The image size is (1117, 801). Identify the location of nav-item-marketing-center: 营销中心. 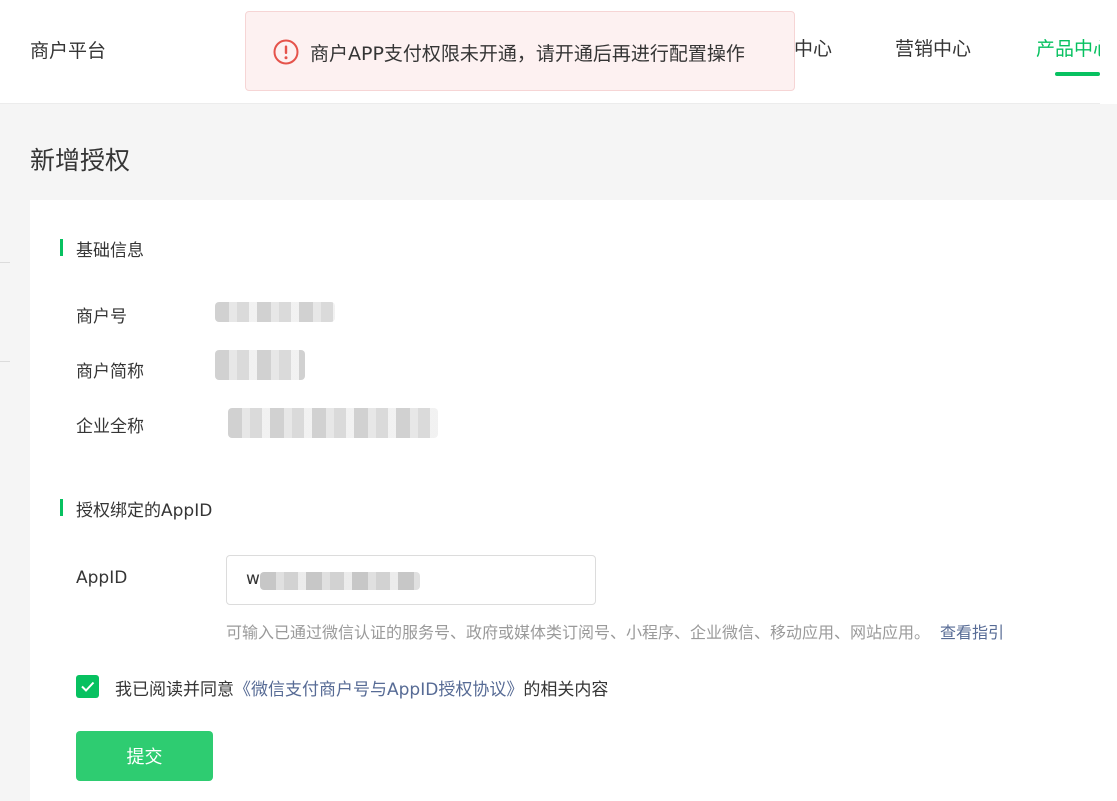
(933, 47).